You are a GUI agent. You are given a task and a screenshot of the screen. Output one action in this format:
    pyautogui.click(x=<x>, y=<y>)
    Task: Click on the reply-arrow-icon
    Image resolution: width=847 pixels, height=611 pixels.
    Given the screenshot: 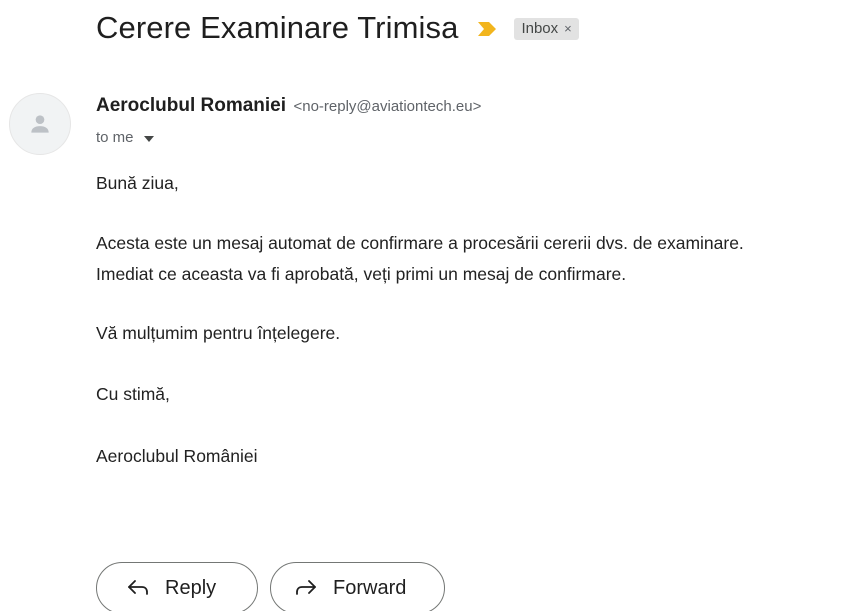 What is the action you would take?
    pyautogui.click(x=138, y=587)
    